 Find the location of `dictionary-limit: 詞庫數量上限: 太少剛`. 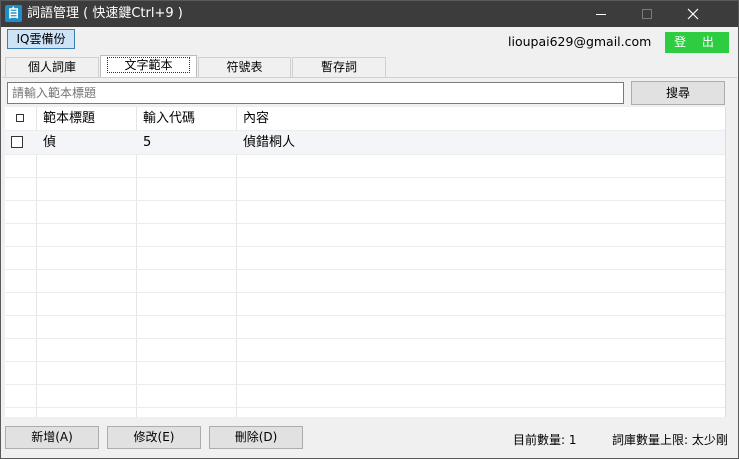

dictionary-limit: 詞庫數量上限: 太少剛 is located at coordinates (670, 440).